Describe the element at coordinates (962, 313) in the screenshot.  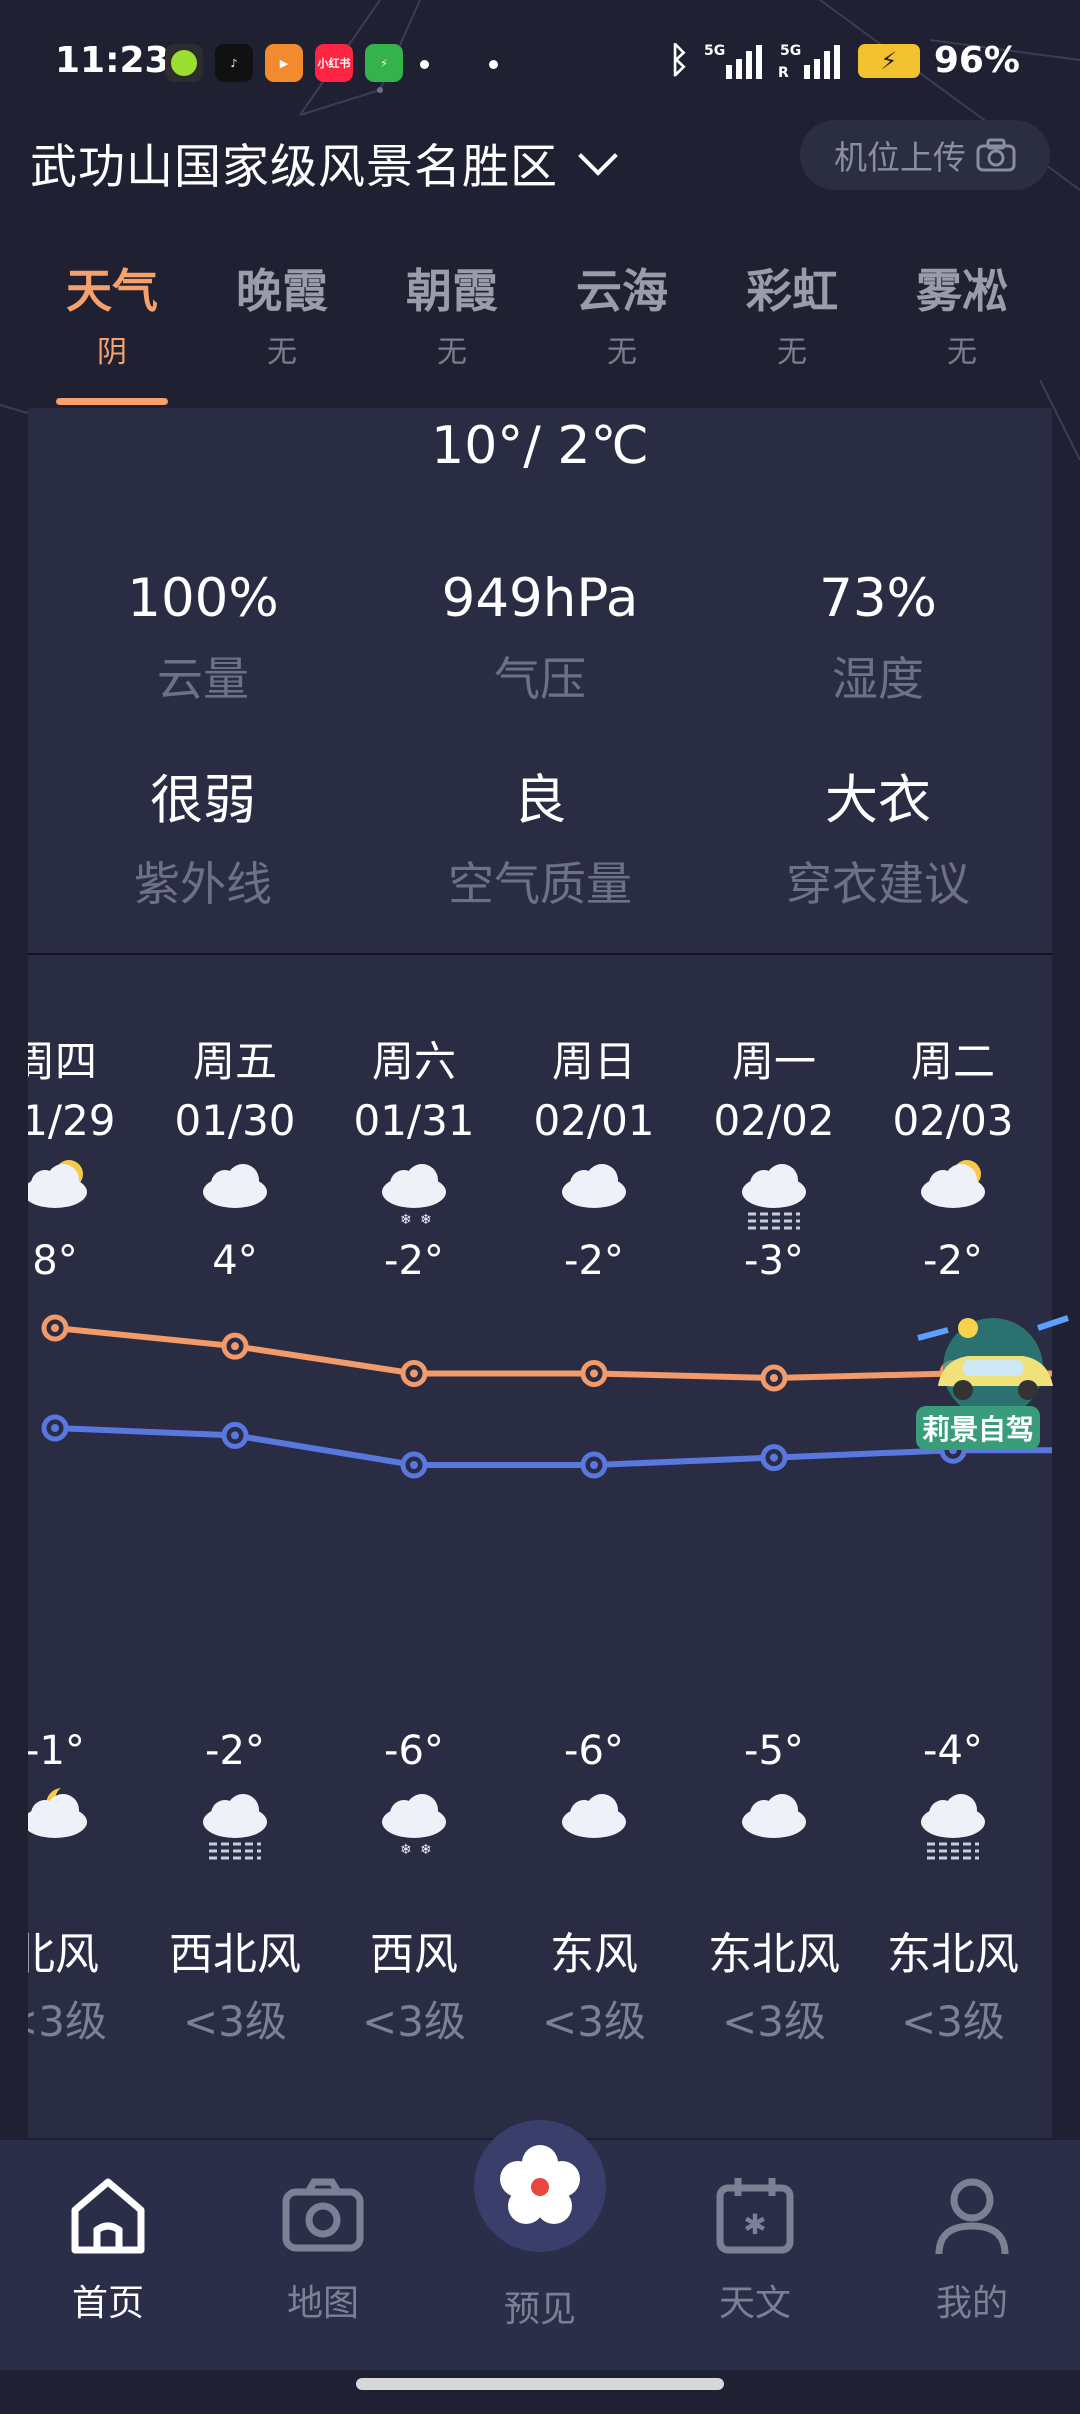
I see `tab-rime: 雾凇无` at that location.